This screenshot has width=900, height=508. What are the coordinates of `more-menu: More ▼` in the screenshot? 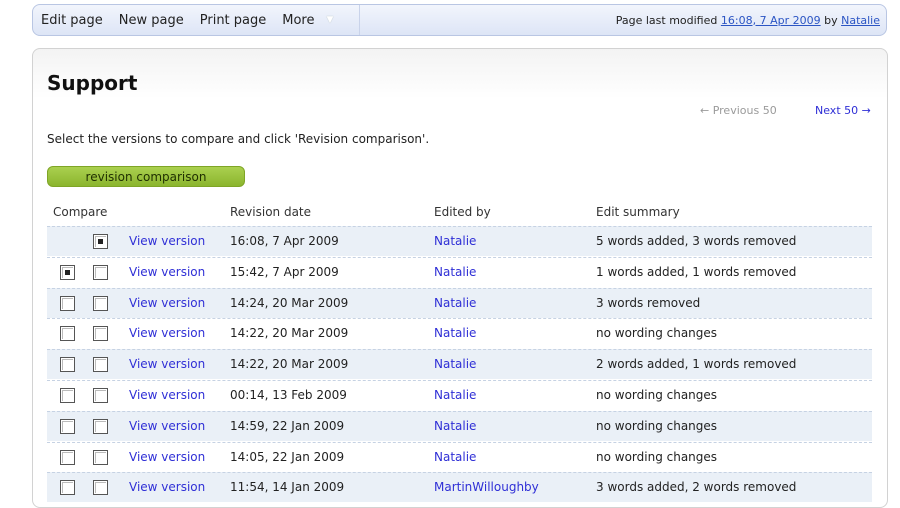 It's located at (317, 20).